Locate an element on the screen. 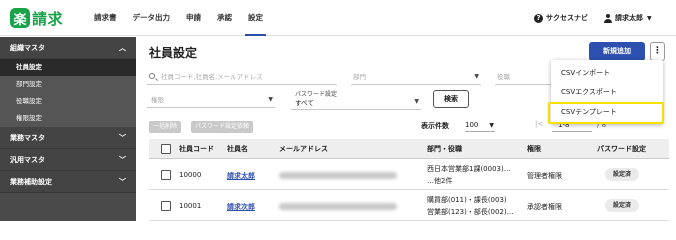 The height and width of the screenshot is (240, 676). sidebar-group-label: 業務補助設定 is located at coordinates (31, 182).